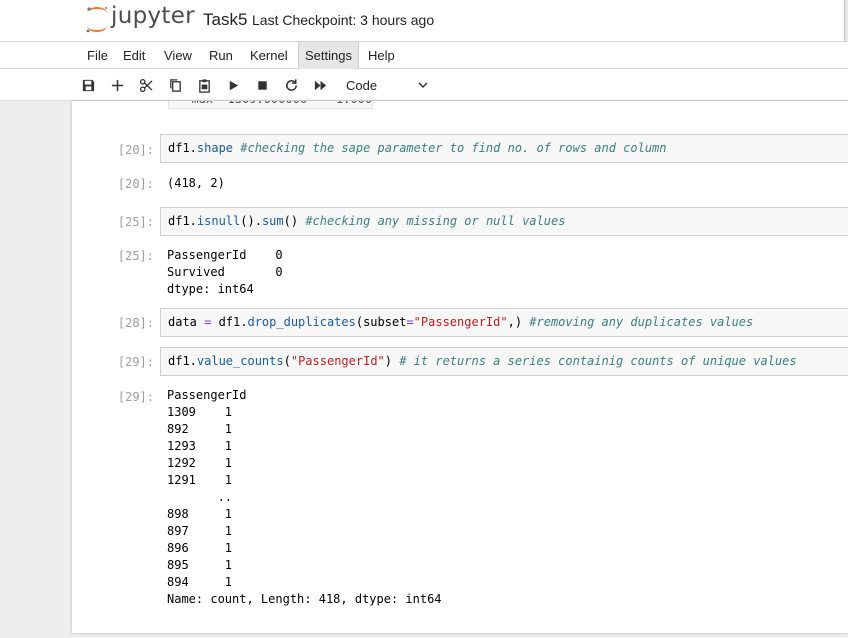 Image resolution: width=848 pixels, height=638 pixels. I want to click on menu-file: File, so click(97, 55).